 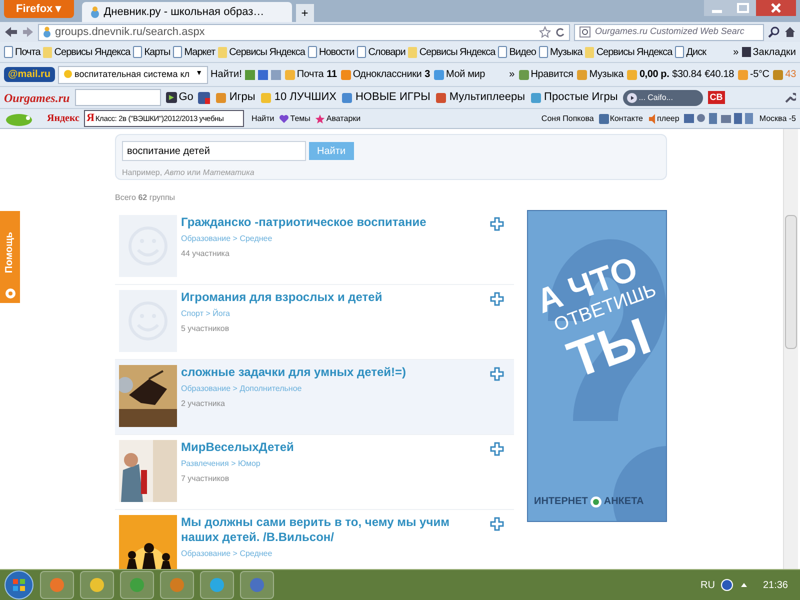 What do you see at coordinates (603, 119) in the screenshot?
I see `vk-icon` at bounding box center [603, 119].